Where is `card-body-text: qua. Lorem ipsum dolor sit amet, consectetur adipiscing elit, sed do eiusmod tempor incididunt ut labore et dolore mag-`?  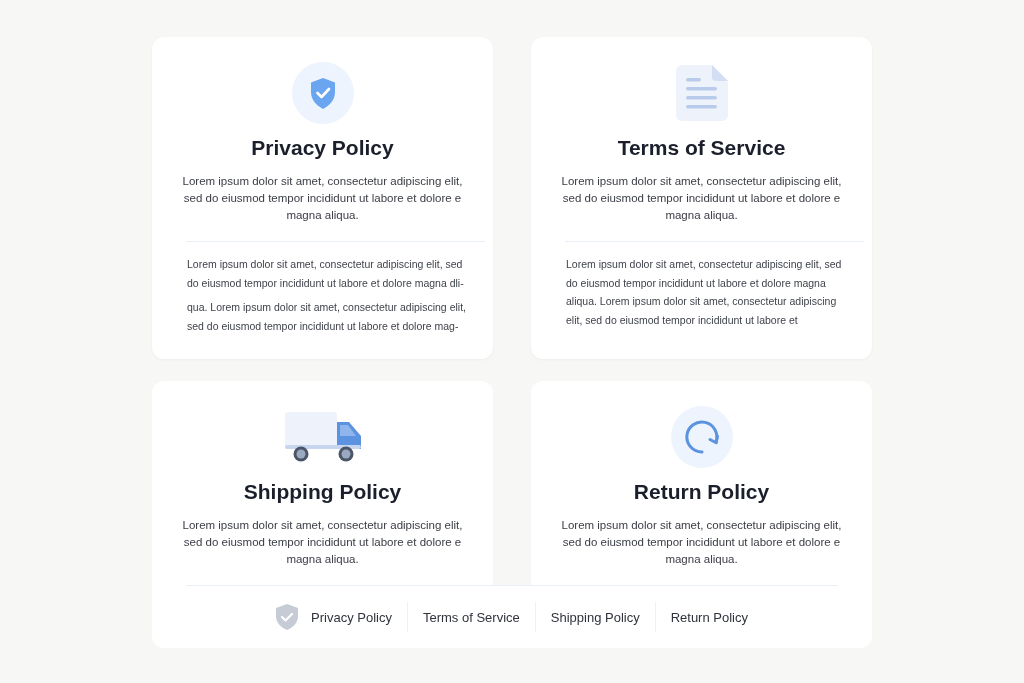
card-body-text: qua. Lorem ipsum dolor sit amet, consectetur adipiscing elit, sed do eiusmod tempor incididunt ut labore et dolore mag- is located at coordinates (327, 317).